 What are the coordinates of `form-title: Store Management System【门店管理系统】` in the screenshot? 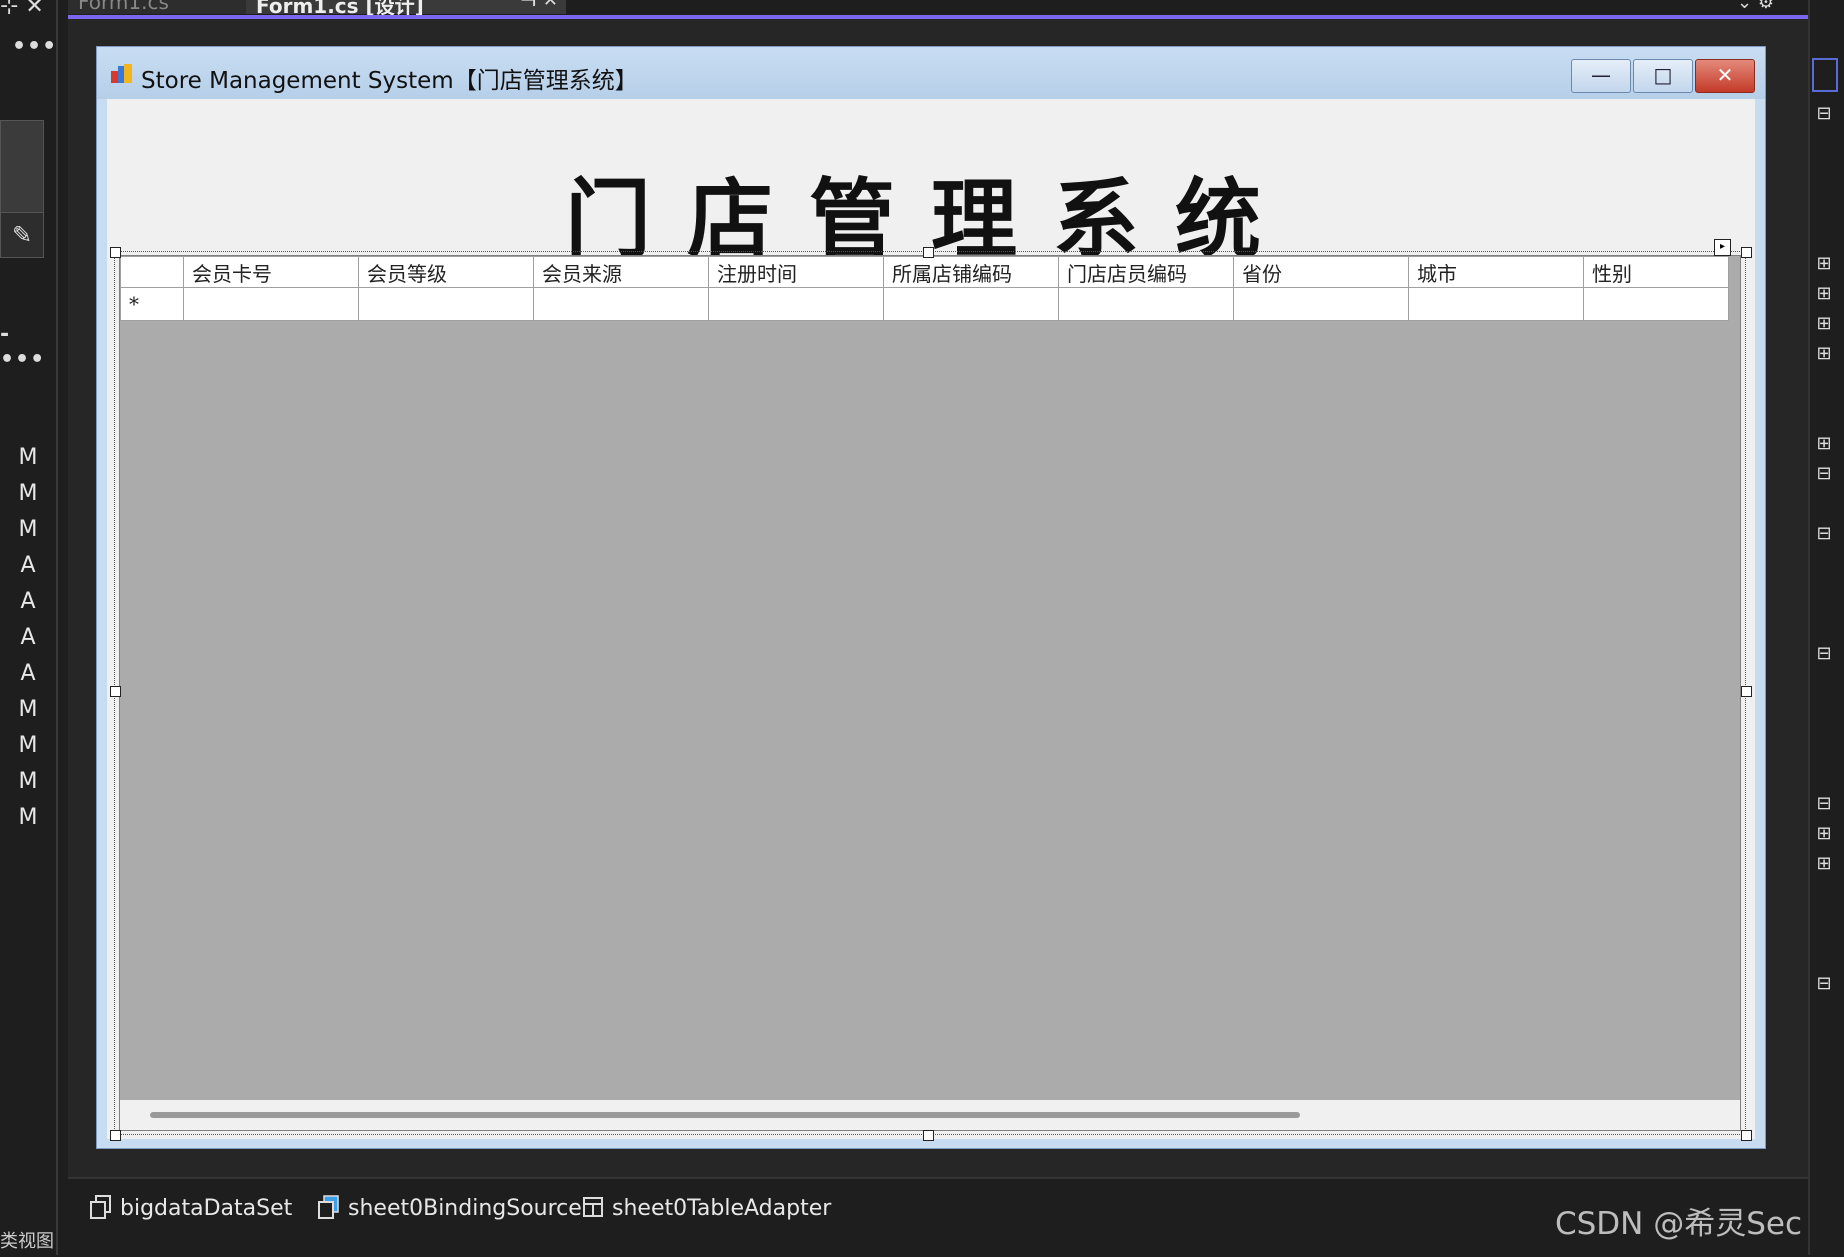 It's located at (389, 81).